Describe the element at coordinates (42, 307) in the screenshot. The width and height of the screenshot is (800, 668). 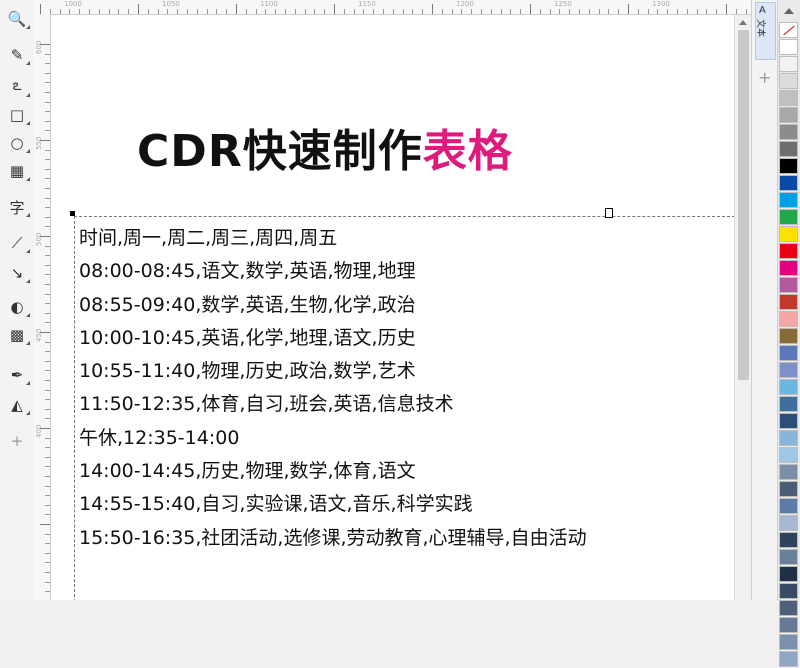
I see `vertical-ruler: 600 550 500 450 400` at that location.